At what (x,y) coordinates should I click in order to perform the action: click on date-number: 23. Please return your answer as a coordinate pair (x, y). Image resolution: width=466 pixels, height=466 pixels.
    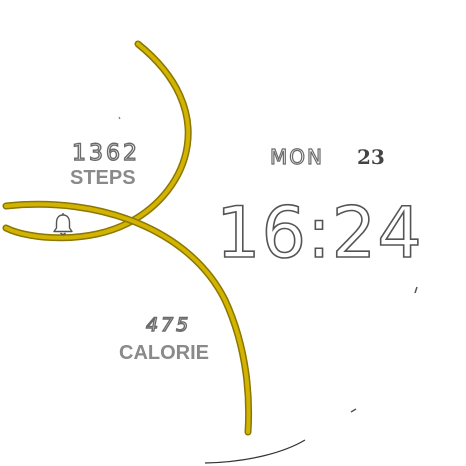
    Looking at the image, I should click on (371, 157).